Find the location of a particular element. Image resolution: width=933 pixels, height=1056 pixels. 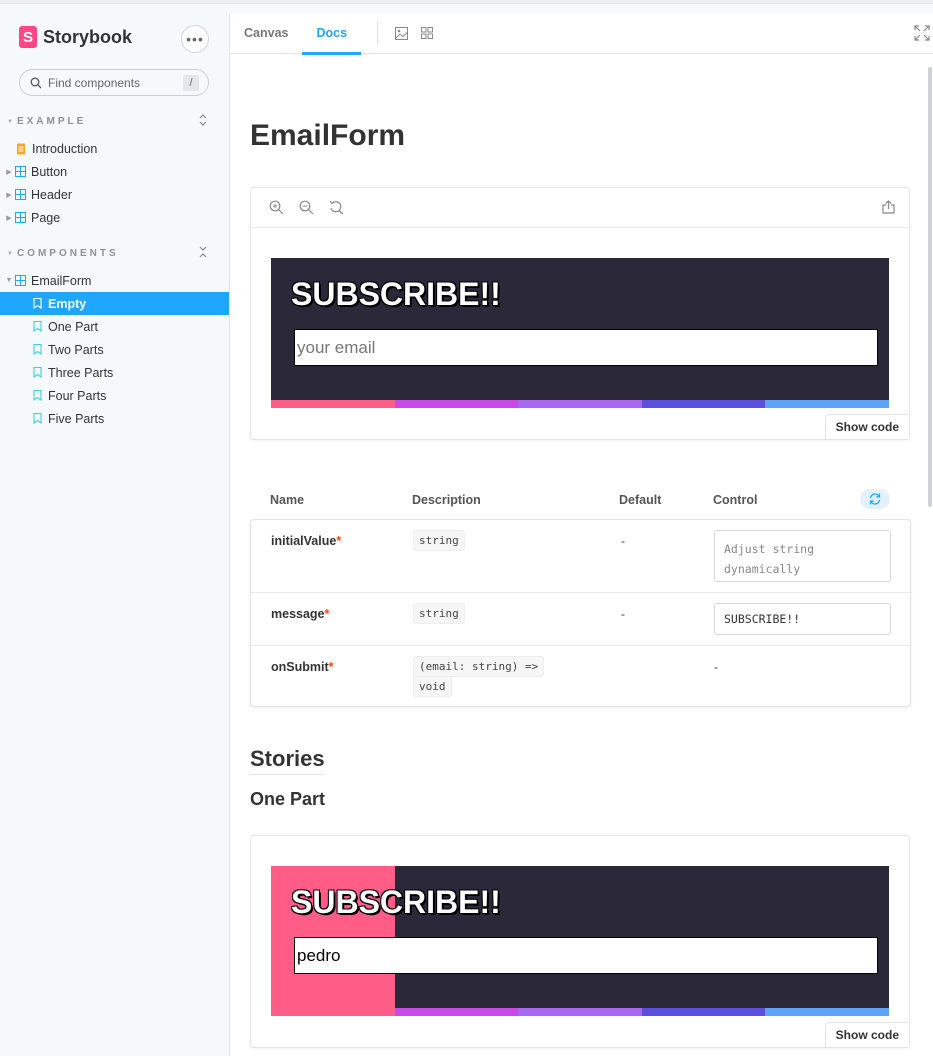

caret-down-icon: ▼ is located at coordinates (9, 280).